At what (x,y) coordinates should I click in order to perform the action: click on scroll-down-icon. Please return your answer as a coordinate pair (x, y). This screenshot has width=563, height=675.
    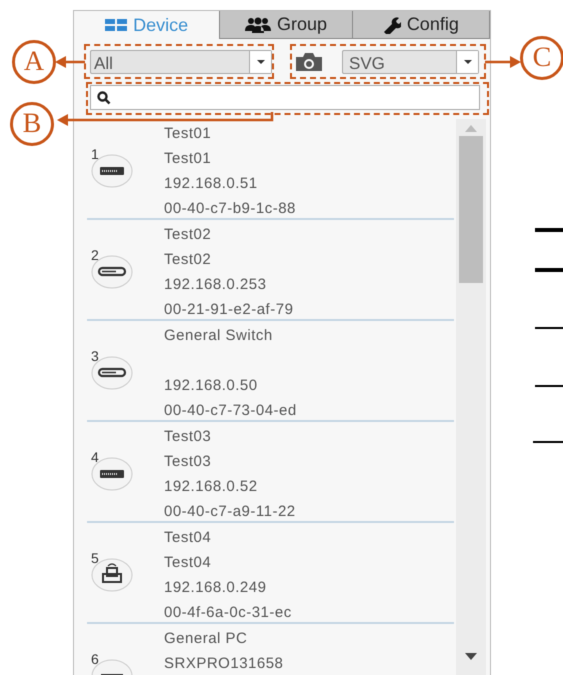
    Looking at the image, I should click on (471, 656).